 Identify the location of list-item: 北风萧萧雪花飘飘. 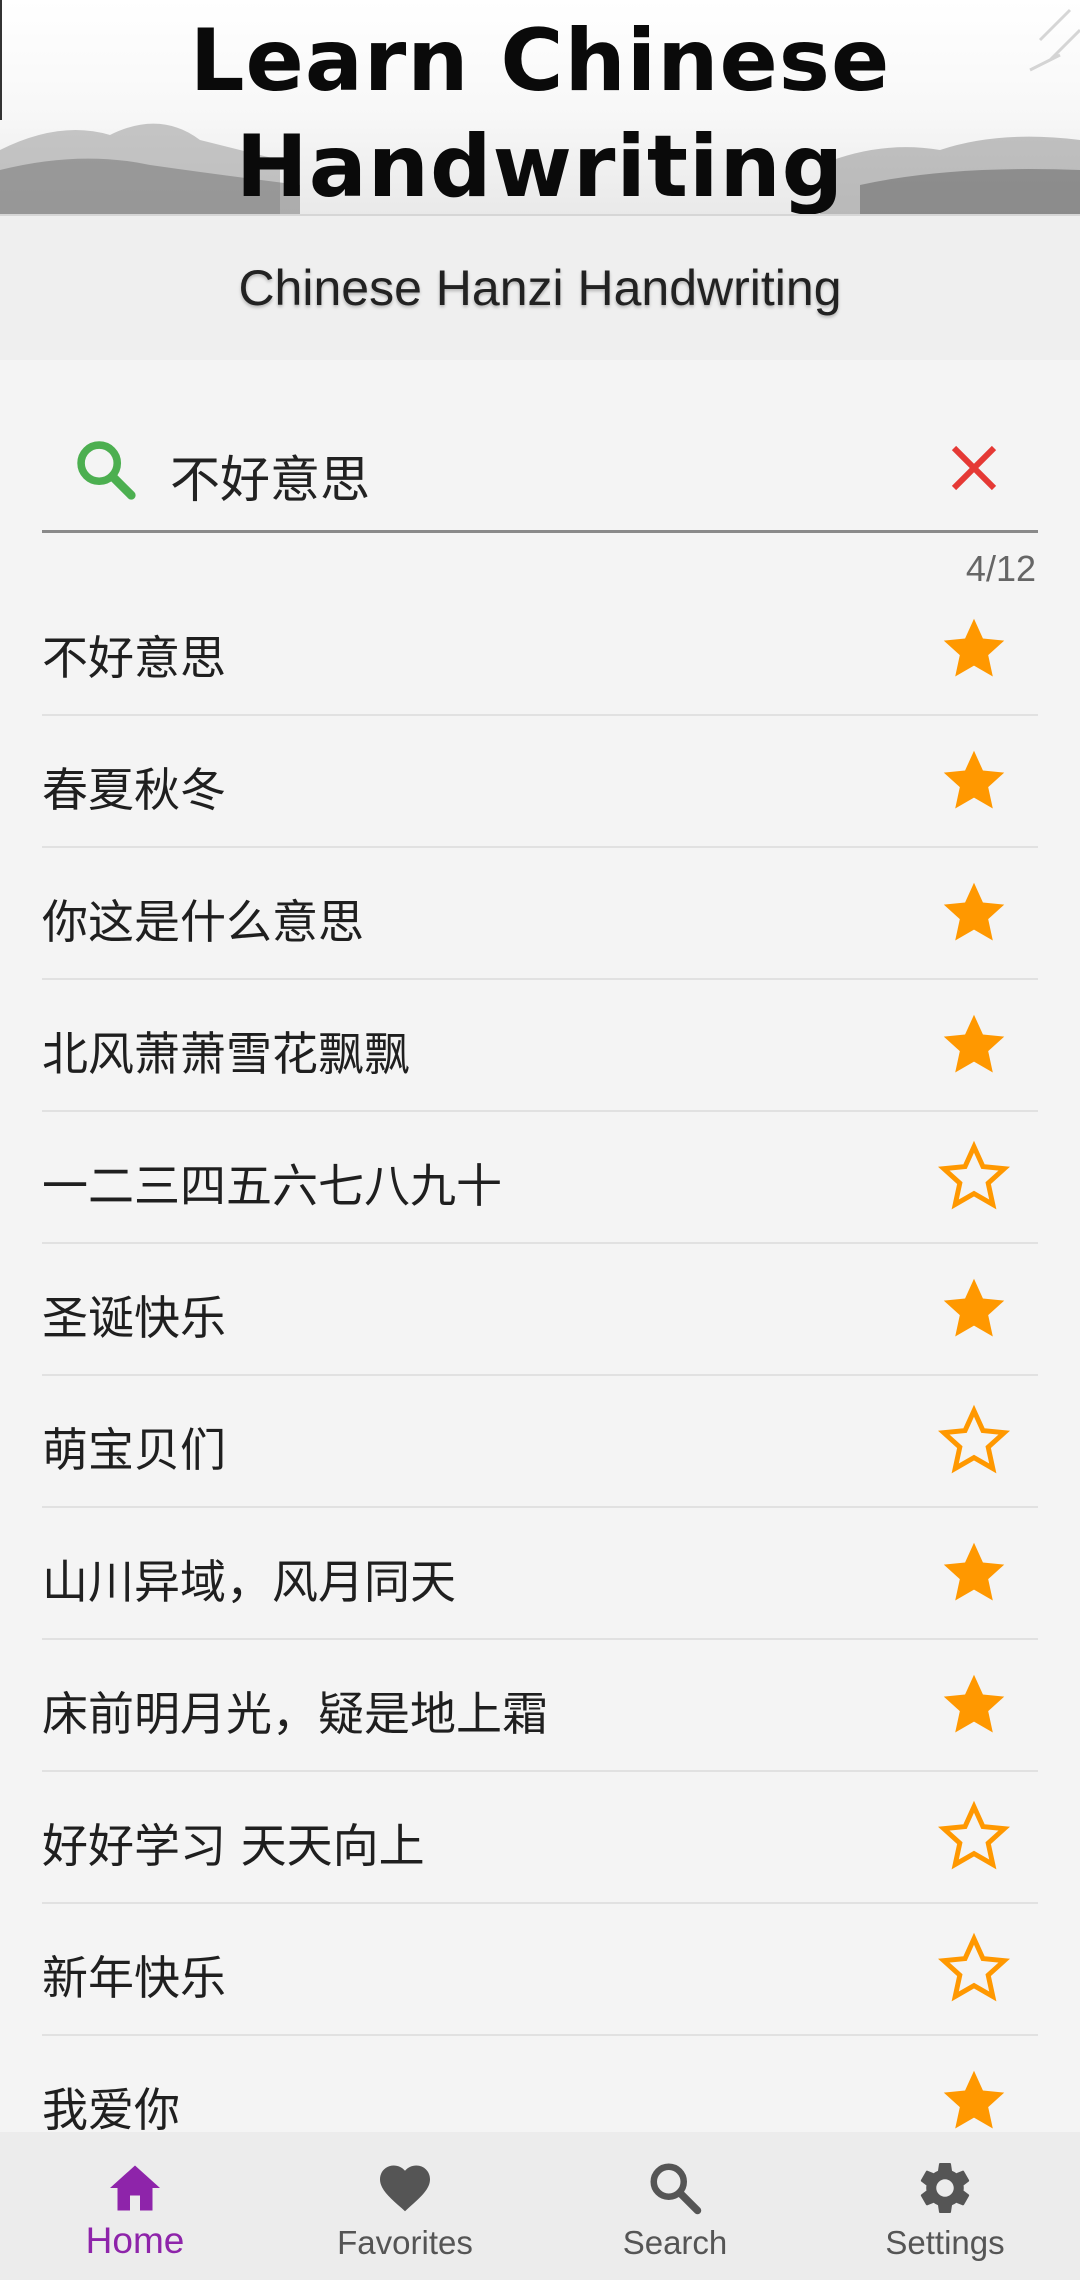
(540, 1046).